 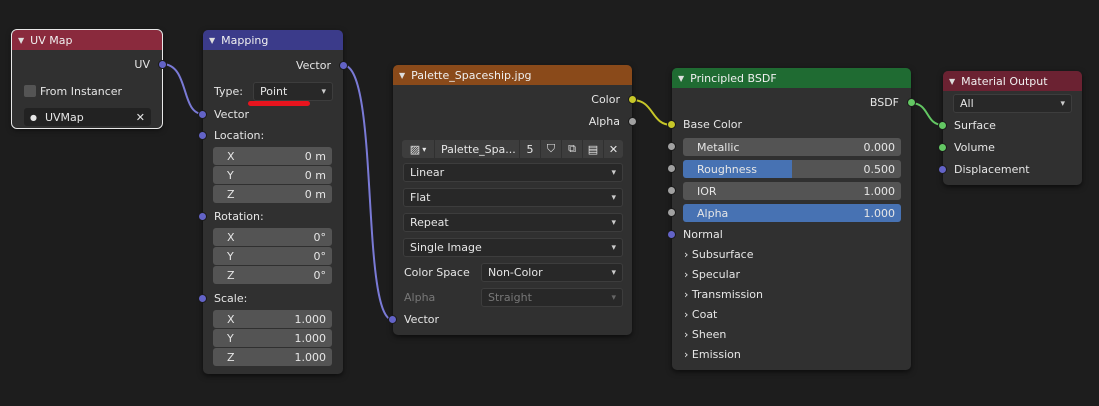 What do you see at coordinates (942, 169) in the screenshot?
I see `displacement-socket` at bounding box center [942, 169].